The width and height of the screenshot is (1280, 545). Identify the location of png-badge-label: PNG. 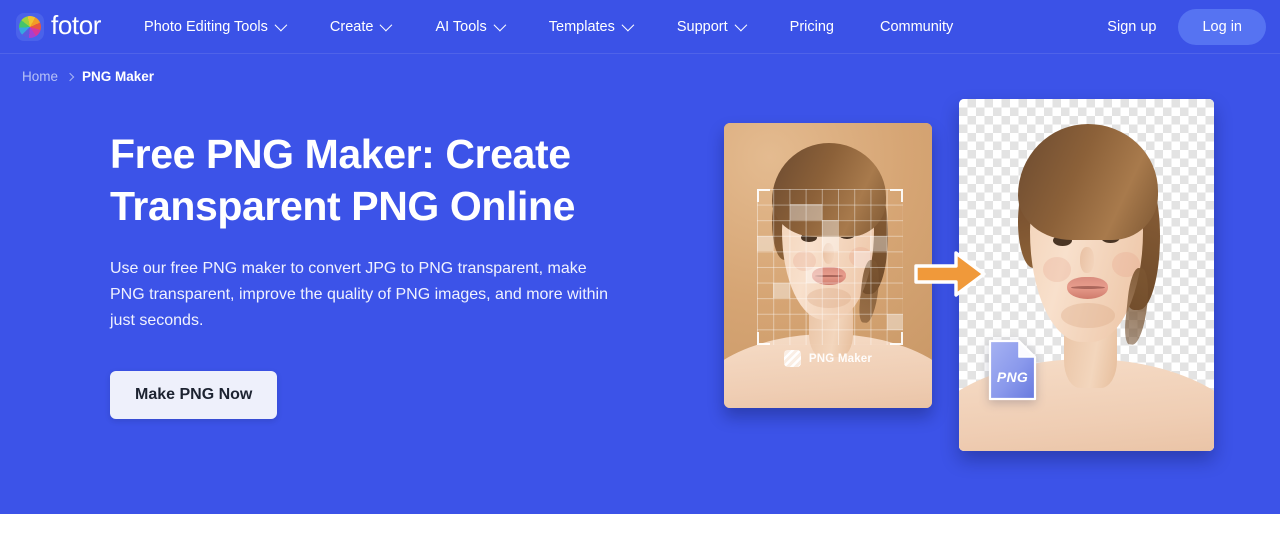
(1012, 377).